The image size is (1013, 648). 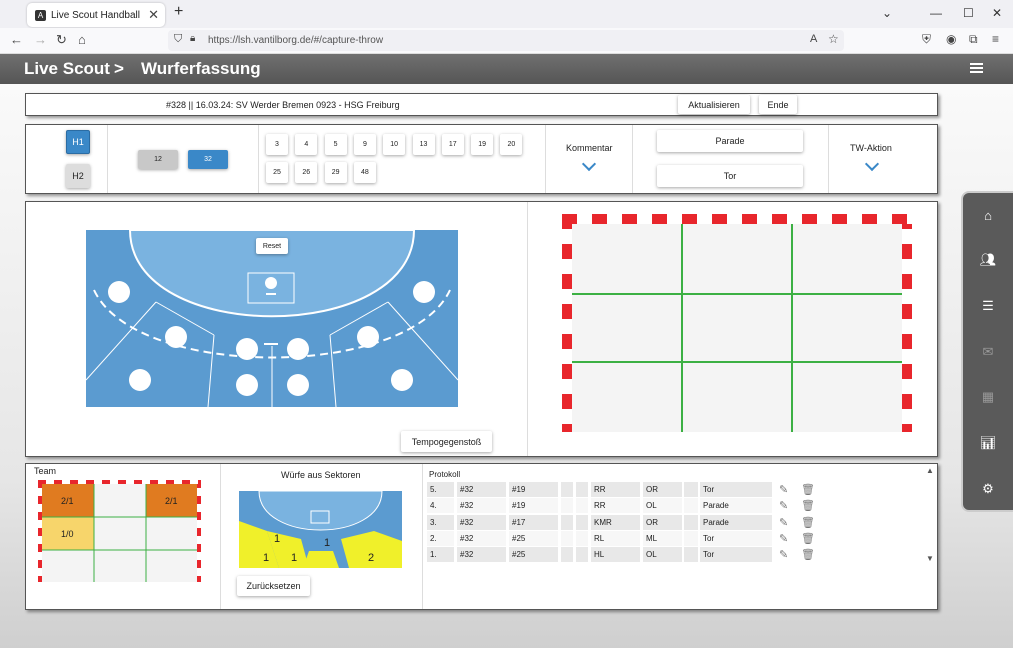 What do you see at coordinates (171, 501) in the screenshot?
I see `team-cell-value: 2/1` at bounding box center [171, 501].